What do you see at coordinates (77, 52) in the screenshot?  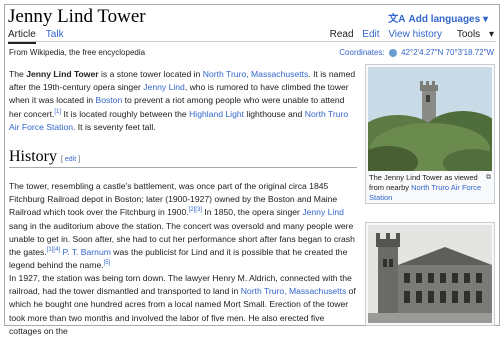 I see `tagline: From Wikipedia, the free encyclopedia` at bounding box center [77, 52].